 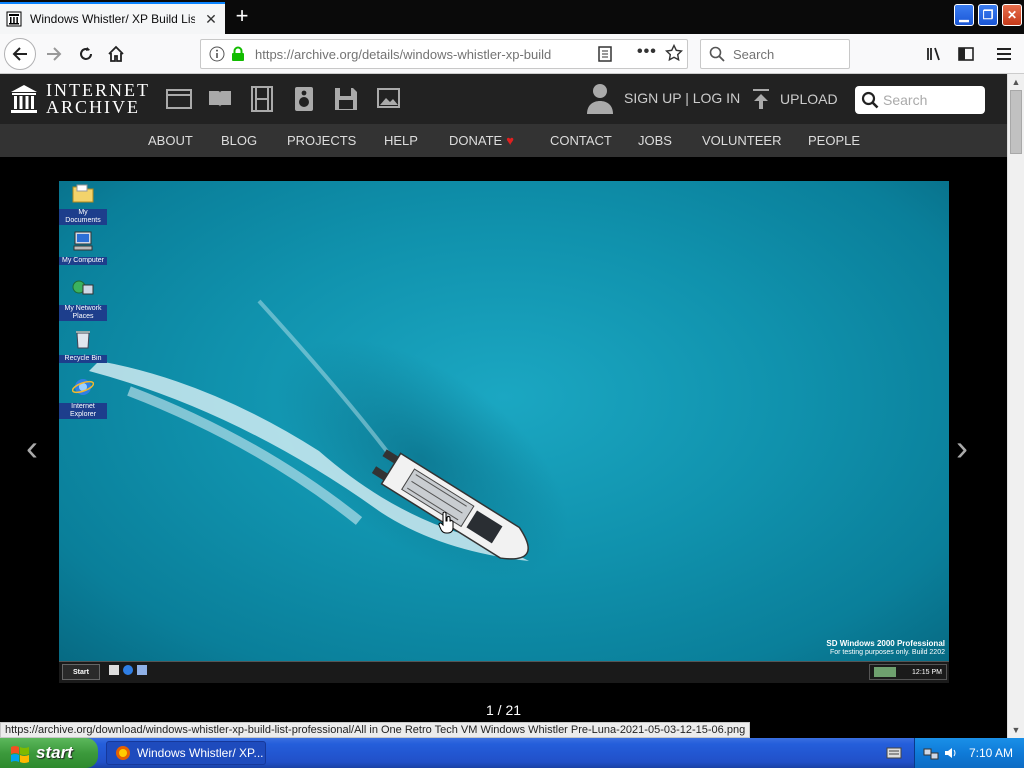 I want to click on window-restore-button: ❐, so click(x=988, y=15).